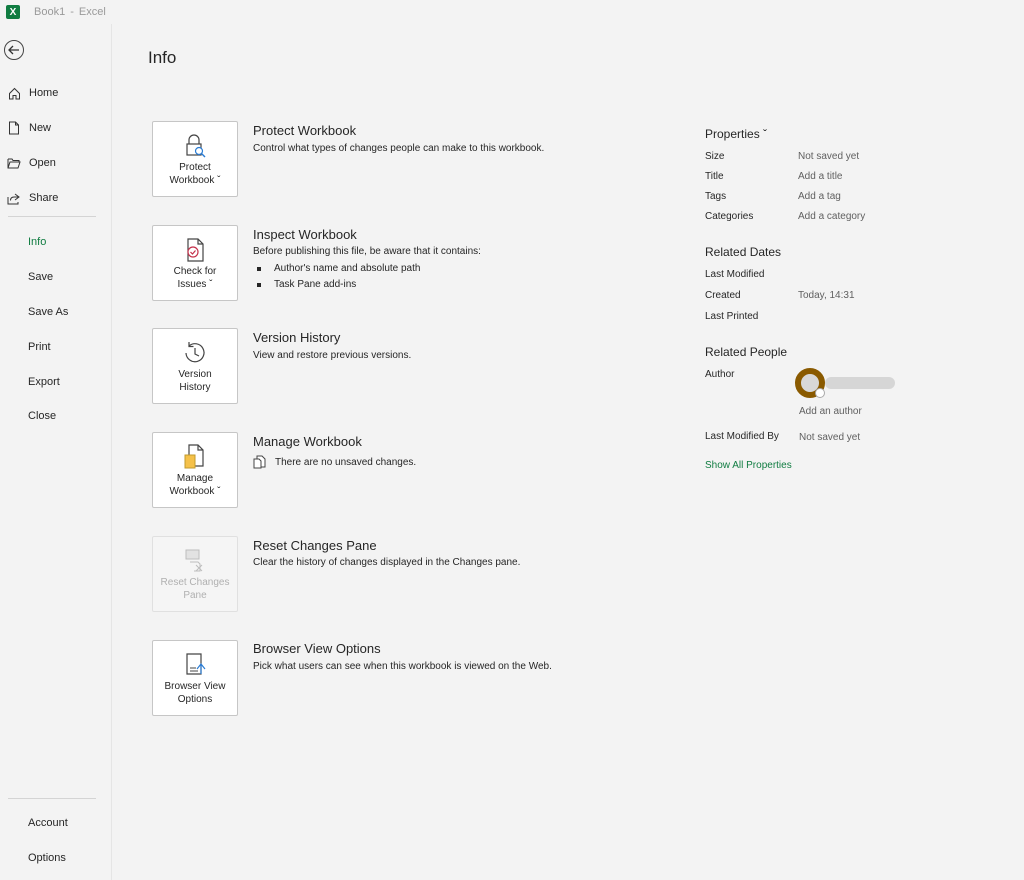  Describe the element at coordinates (56, 128) in the screenshot. I see `sidebar-item-new: New` at that location.